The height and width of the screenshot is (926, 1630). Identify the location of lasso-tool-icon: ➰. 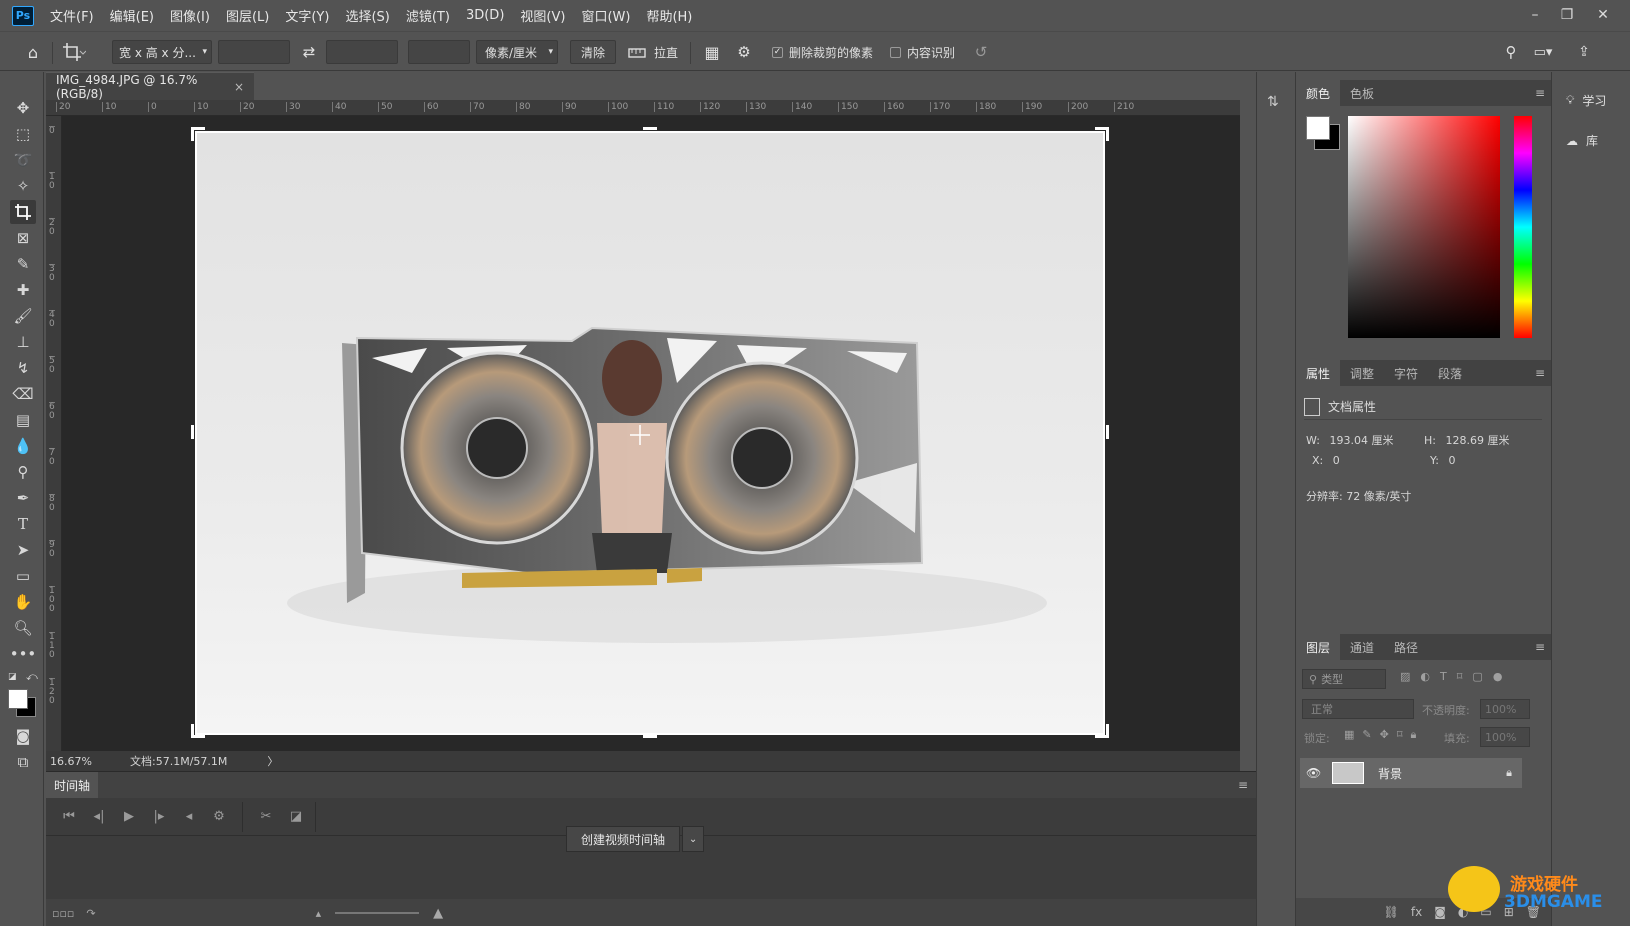
(23, 160).